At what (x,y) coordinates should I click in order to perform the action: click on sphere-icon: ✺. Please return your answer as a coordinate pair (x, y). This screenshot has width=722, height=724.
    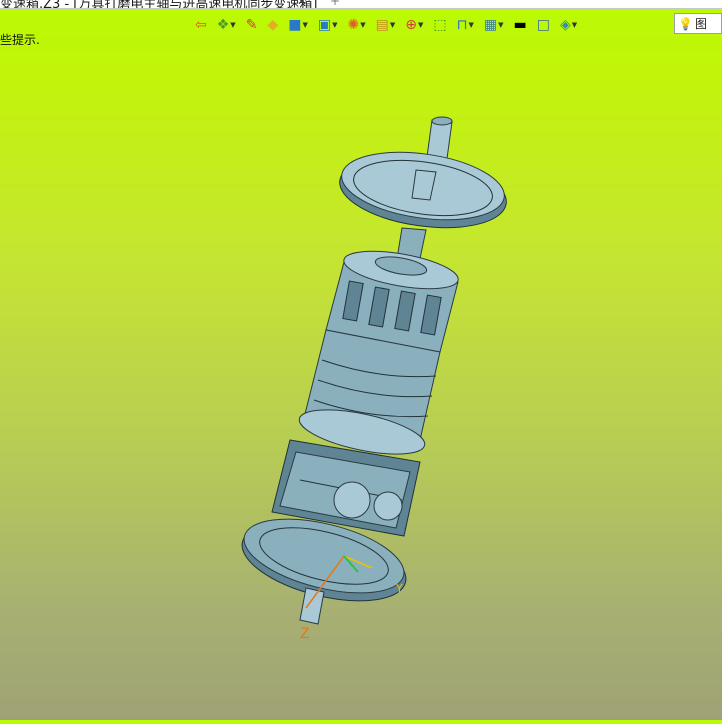
    Looking at the image, I should click on (353, 25).